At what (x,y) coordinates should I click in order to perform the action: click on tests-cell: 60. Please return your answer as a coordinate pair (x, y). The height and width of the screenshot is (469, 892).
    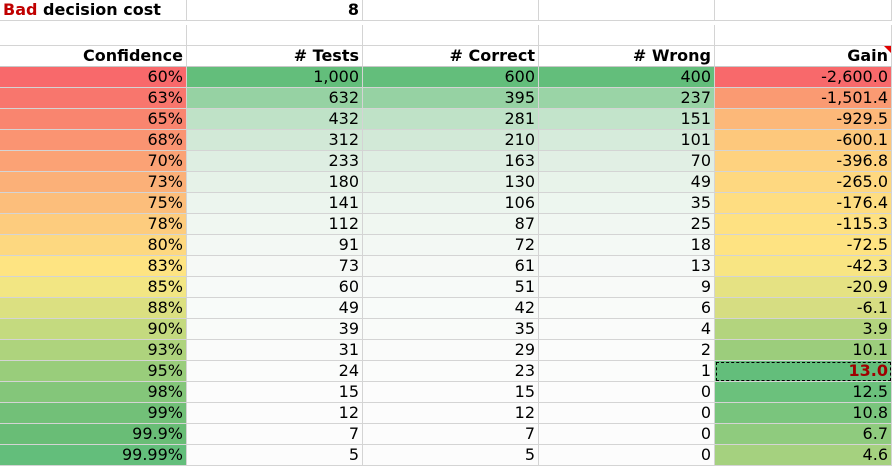
    Looking at the image, I should click on (275, 287).